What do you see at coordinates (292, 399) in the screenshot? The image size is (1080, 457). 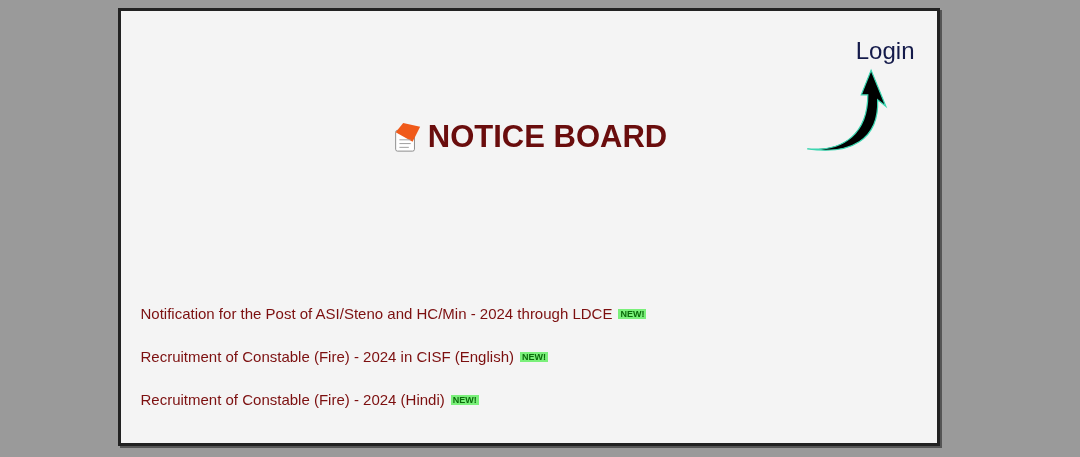 I see `notice-link: Recruitment of Constable (Fire) - 2024 (Hindi)` at bounding box center [292, 399].